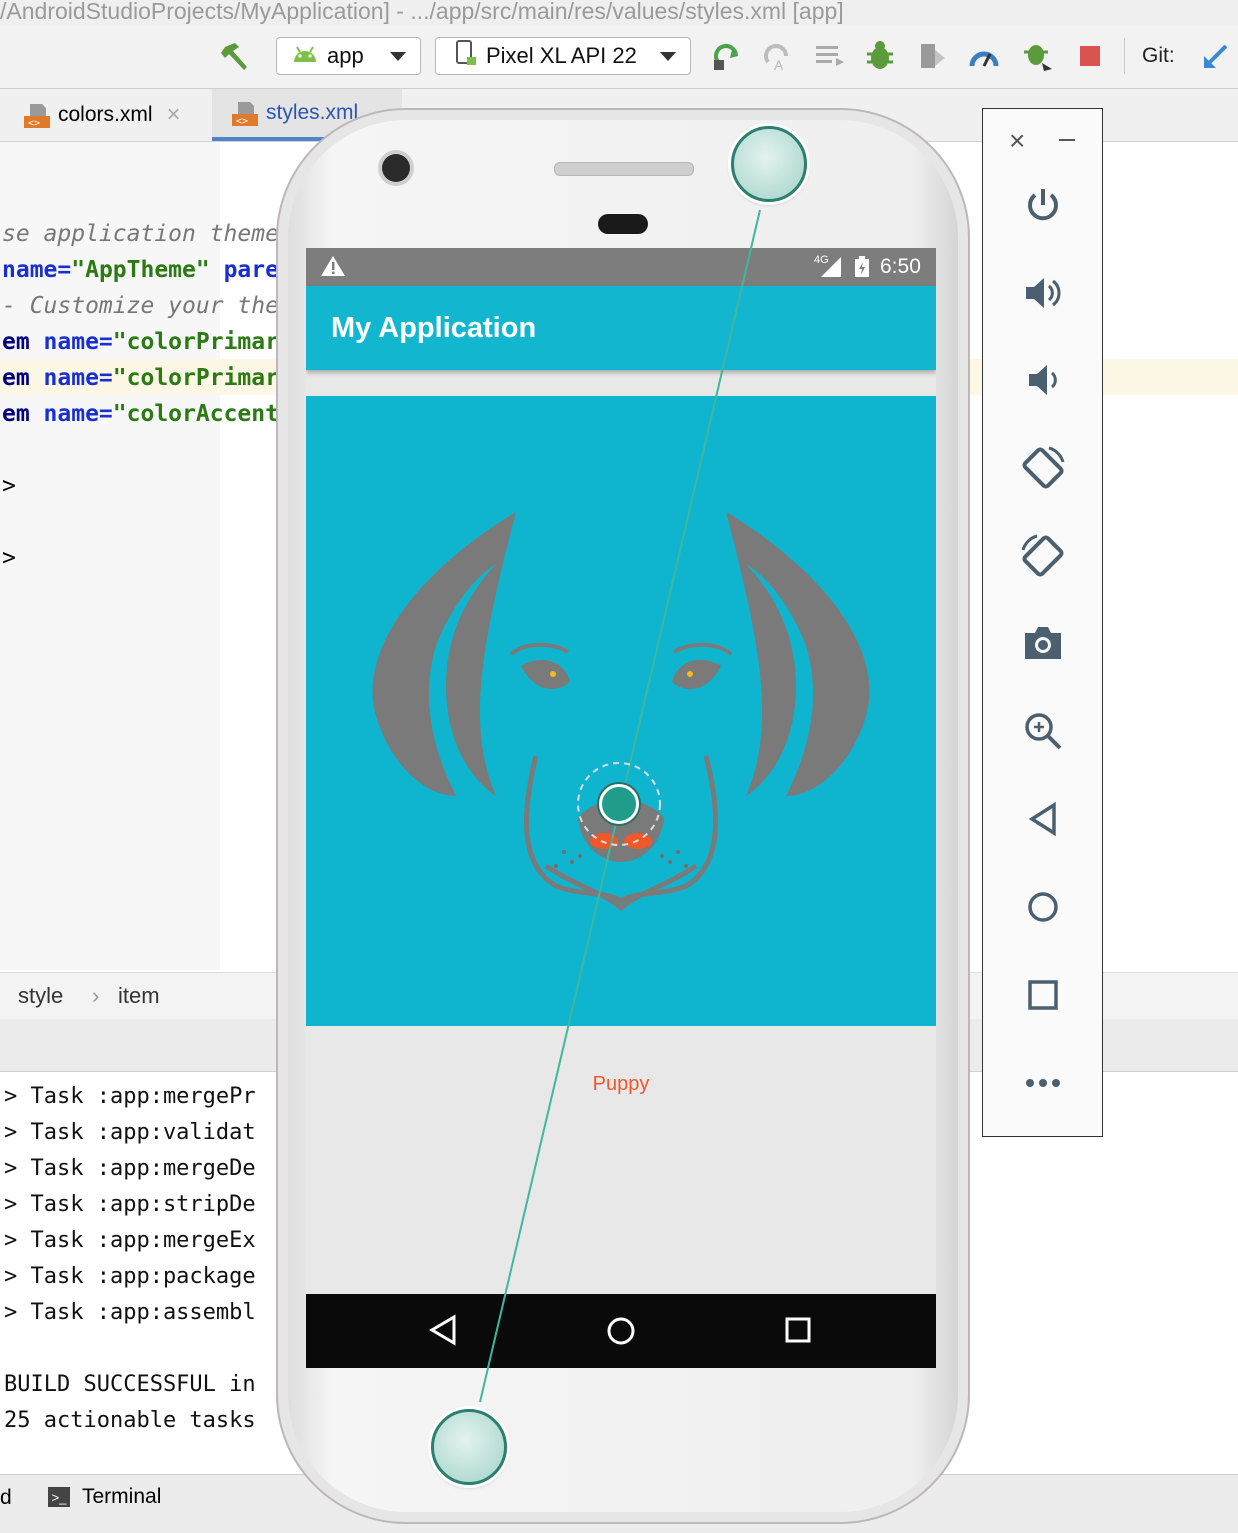  I want to click on screenshot-button, so click(1043, 643).